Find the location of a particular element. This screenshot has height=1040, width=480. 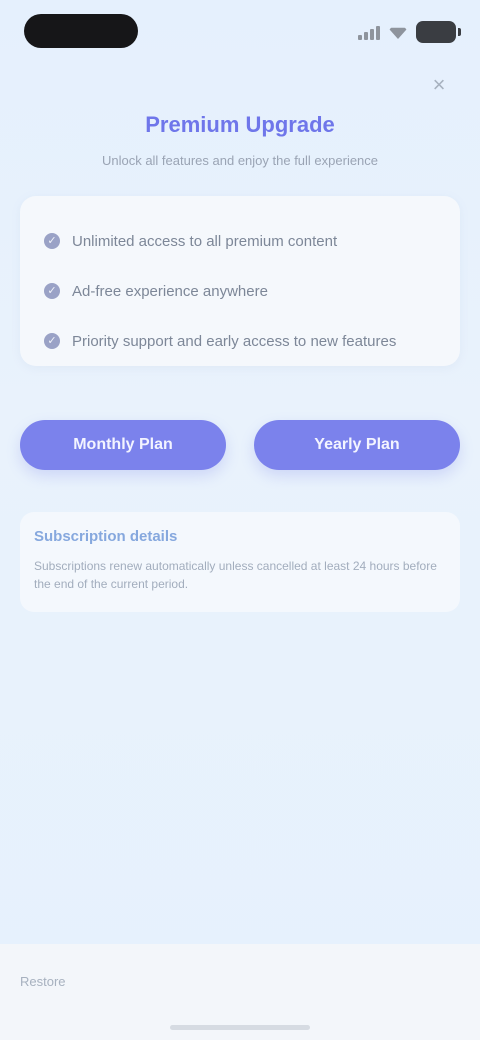

yearly-plan-button: Yearly Plan is located at coordinates (357, 445).